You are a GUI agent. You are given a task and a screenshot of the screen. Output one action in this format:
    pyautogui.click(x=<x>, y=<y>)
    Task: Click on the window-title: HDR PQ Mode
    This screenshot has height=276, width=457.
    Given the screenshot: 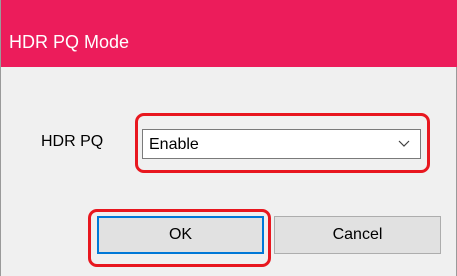 What is the action you would take?
    pyautogui.click(x=69, y=42)
    